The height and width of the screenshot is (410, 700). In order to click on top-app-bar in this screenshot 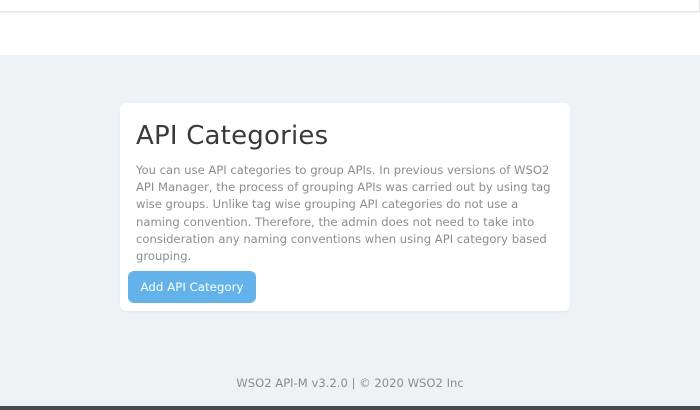, I will do `click(350, 6)`.